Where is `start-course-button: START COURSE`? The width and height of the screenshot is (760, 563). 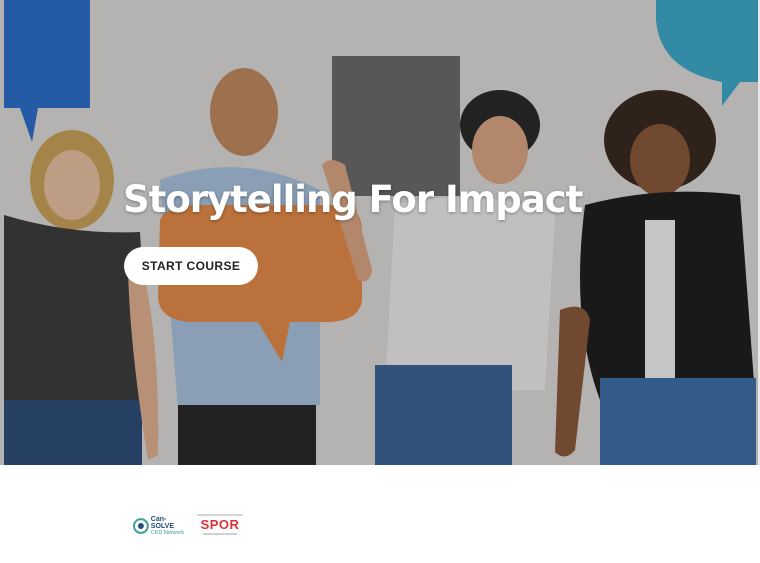
start-course-button: START COURSE is located at coordinates (191, 266).